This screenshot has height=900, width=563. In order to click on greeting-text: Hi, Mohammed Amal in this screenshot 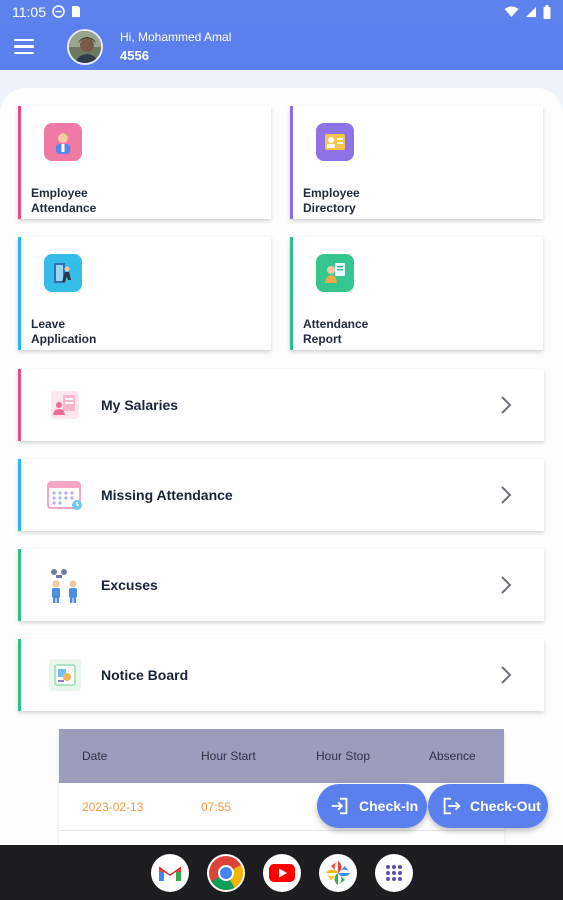, I will do `click(176, 37)`.